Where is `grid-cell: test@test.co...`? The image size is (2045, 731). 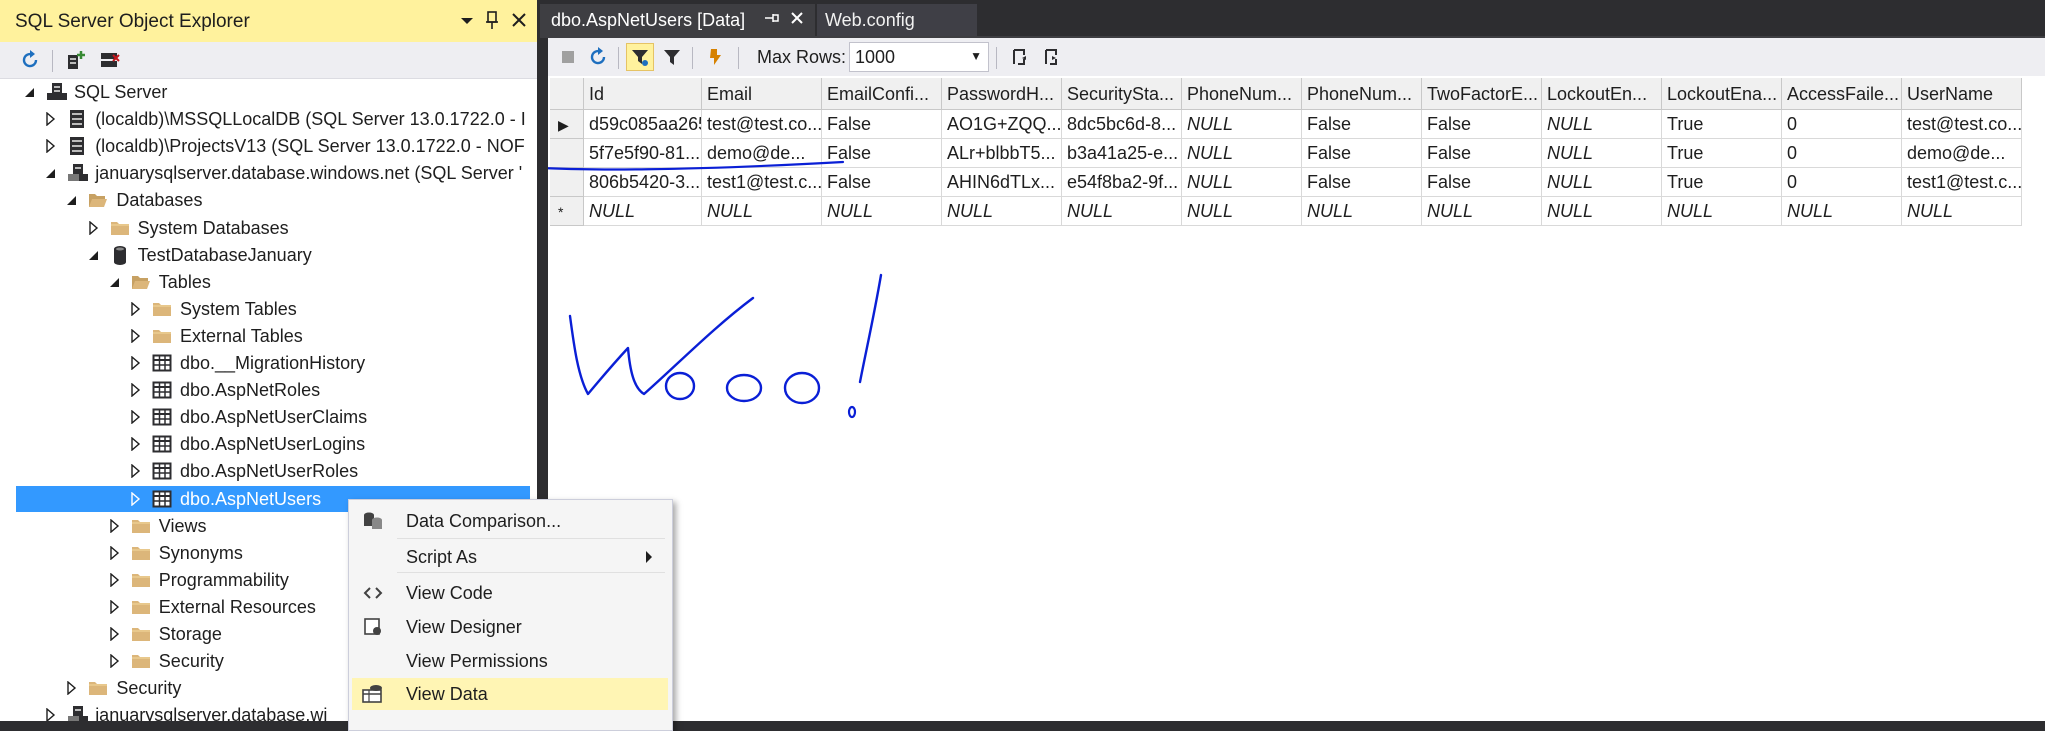 grid-cell: test@test.co... is located at coordinates (762, 124).